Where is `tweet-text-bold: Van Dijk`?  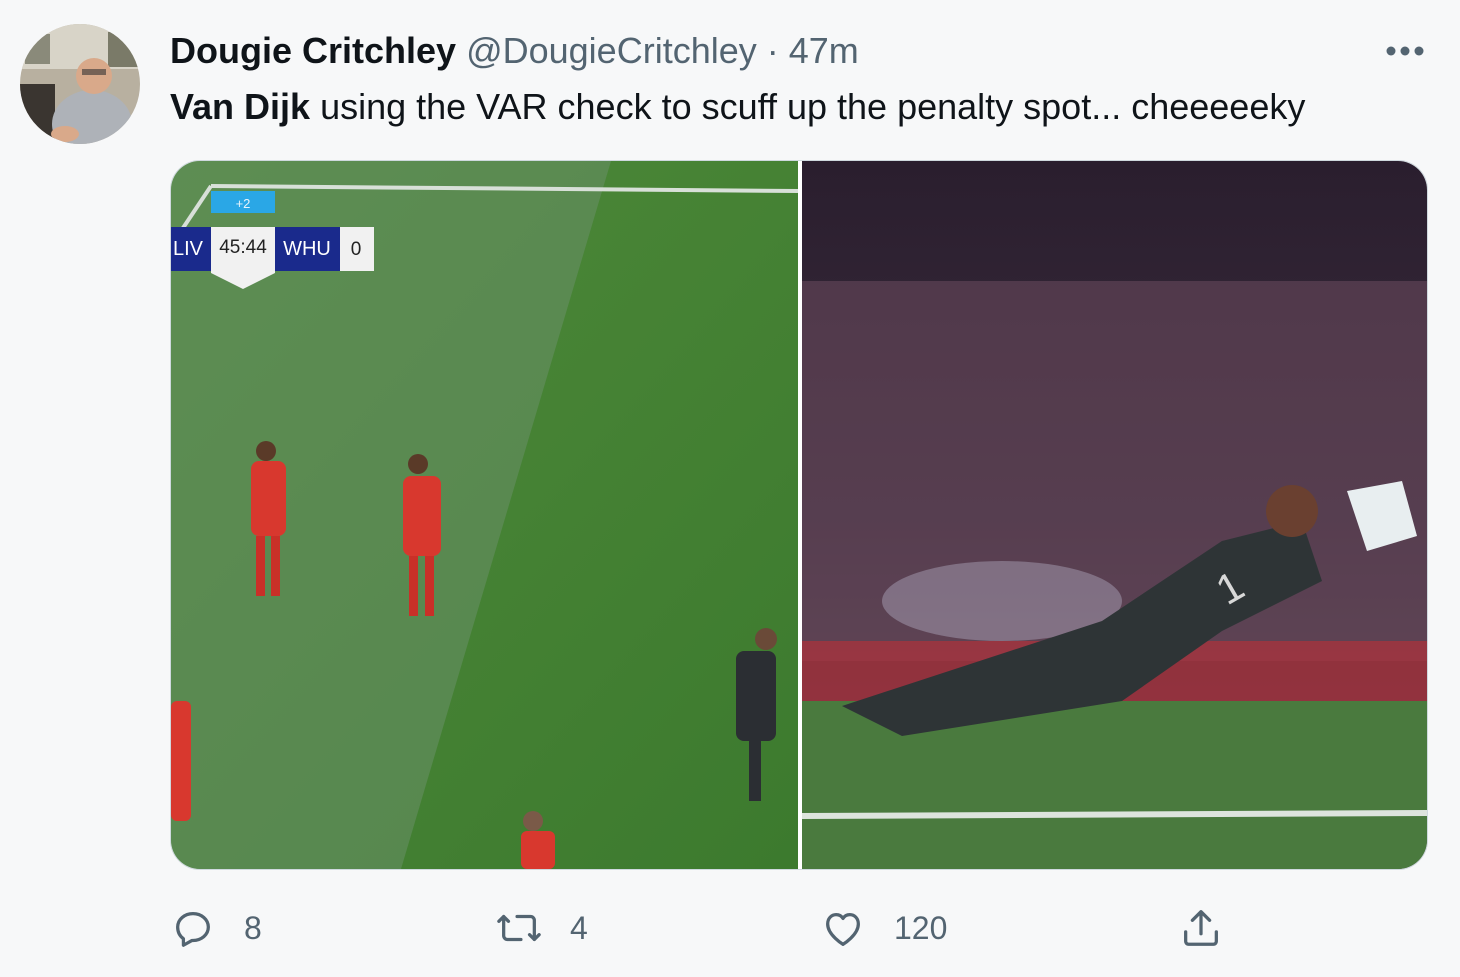 tweet-text-bold: Van Dijk is located at coordinates (240, 106).